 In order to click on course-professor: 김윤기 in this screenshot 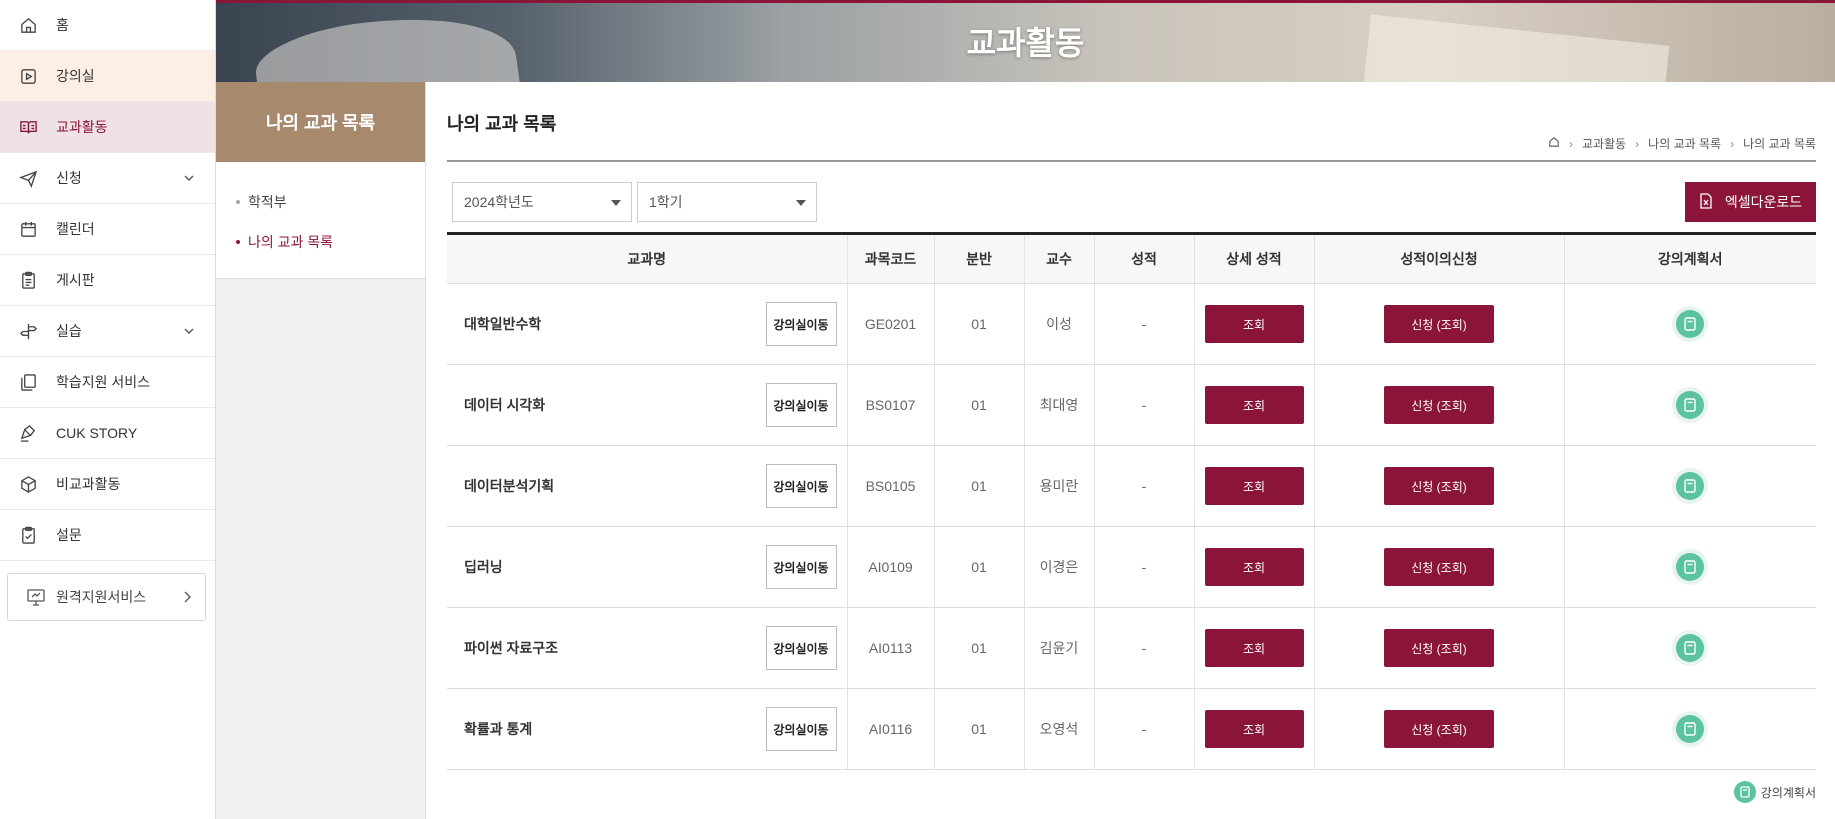, I will do `click(1058, 648)`.